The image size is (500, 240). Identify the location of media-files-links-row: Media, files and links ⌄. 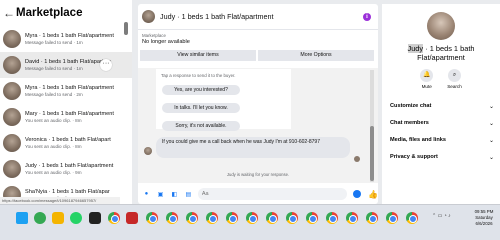
(442, 140).